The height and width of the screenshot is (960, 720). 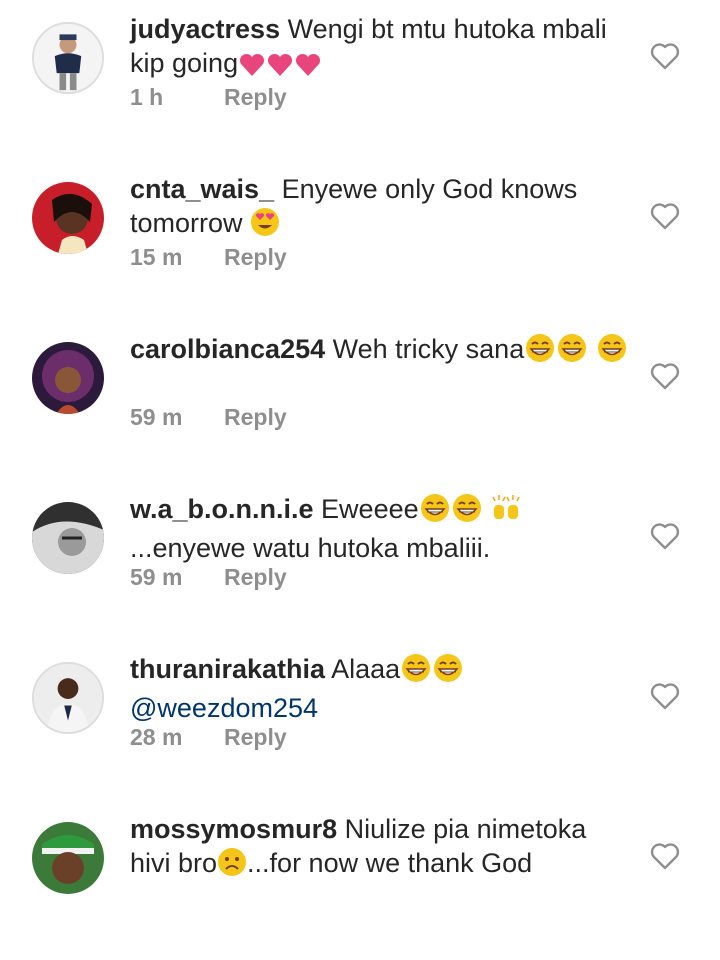 I want to click on comment-time: 15 m, so click(x=156, y=257).